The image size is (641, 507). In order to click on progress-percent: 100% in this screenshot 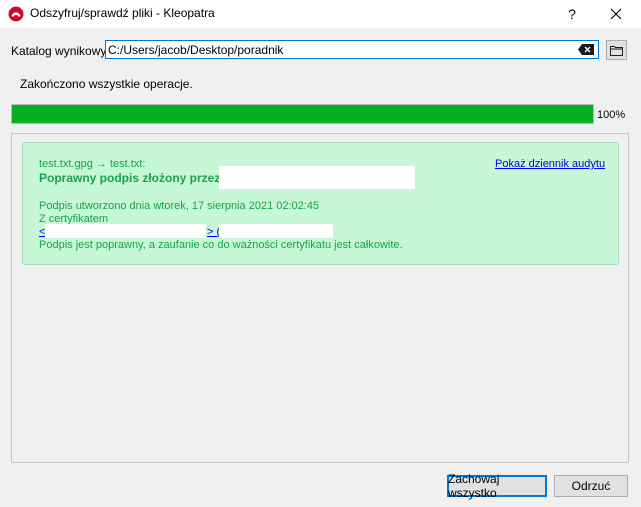, I will do `click(611, 115)`.